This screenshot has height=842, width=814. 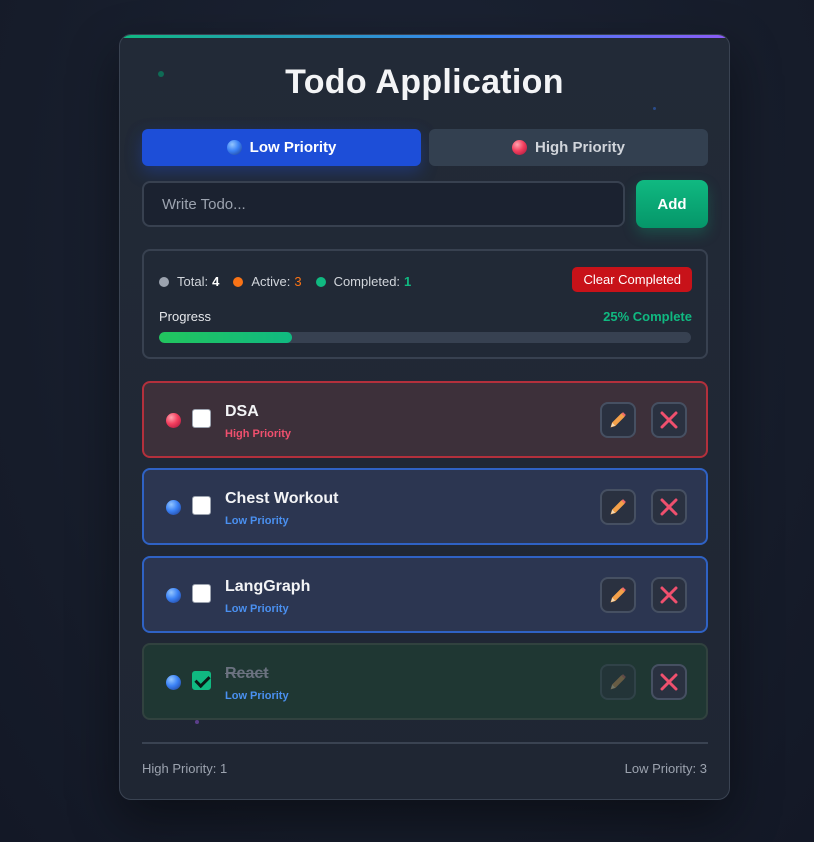 What do you see at coordinates (632, 279) in the screenshot?
I see `clear-completed-button: Clear Completed` at bounding box center [632, 279].